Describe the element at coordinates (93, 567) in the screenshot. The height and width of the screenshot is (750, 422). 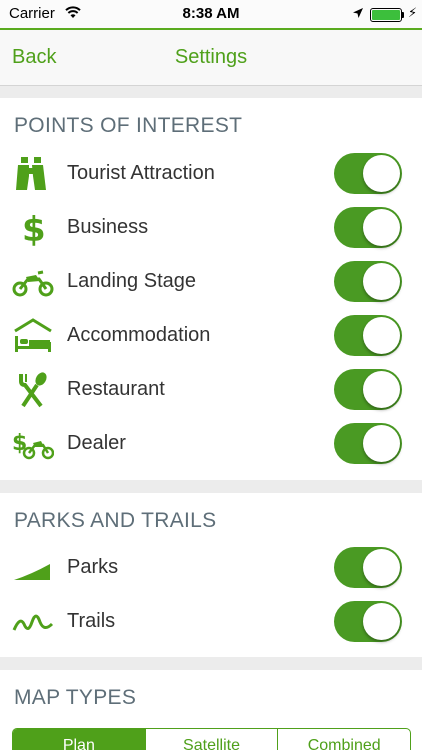
I see `parks-label: Parks` at that location.